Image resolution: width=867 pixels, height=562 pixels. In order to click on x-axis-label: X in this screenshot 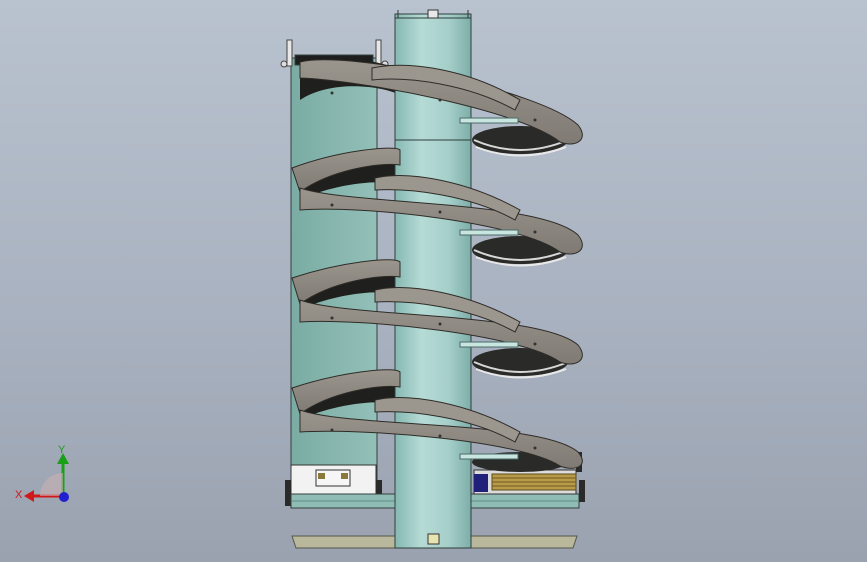, I will do `click(19, 495)`.